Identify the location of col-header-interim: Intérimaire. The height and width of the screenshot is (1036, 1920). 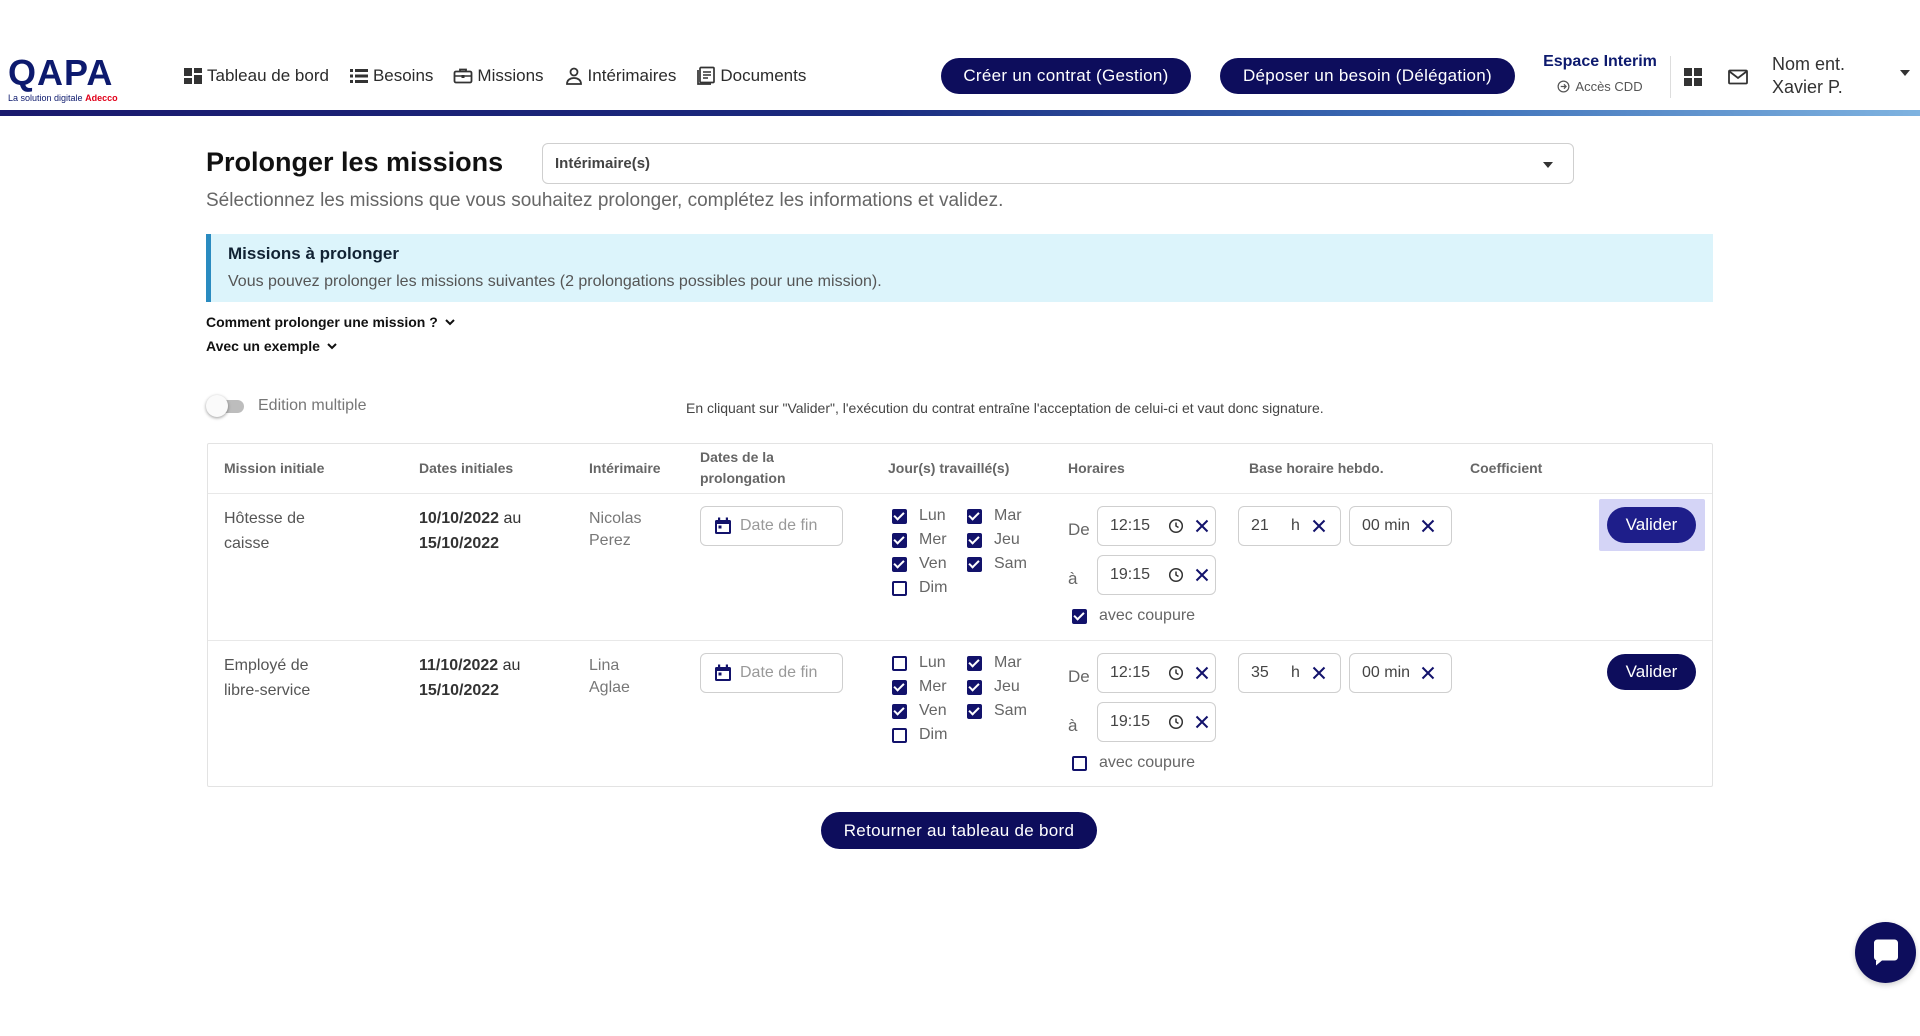
(625, 468).